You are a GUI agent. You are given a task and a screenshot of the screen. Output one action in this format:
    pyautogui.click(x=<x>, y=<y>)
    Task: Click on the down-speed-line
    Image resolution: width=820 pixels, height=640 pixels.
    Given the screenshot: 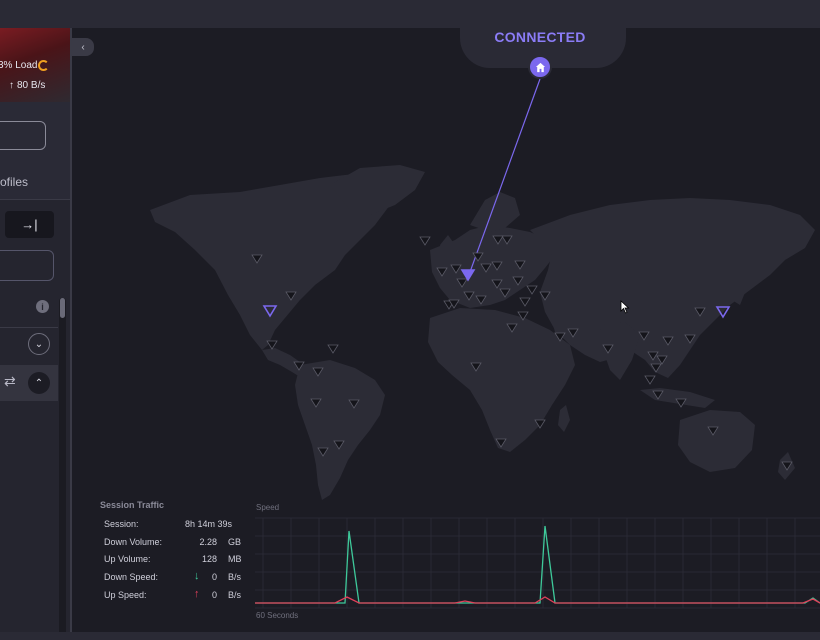 What is the action you would take?
    pyautogui.click(x=537, y=564)
    